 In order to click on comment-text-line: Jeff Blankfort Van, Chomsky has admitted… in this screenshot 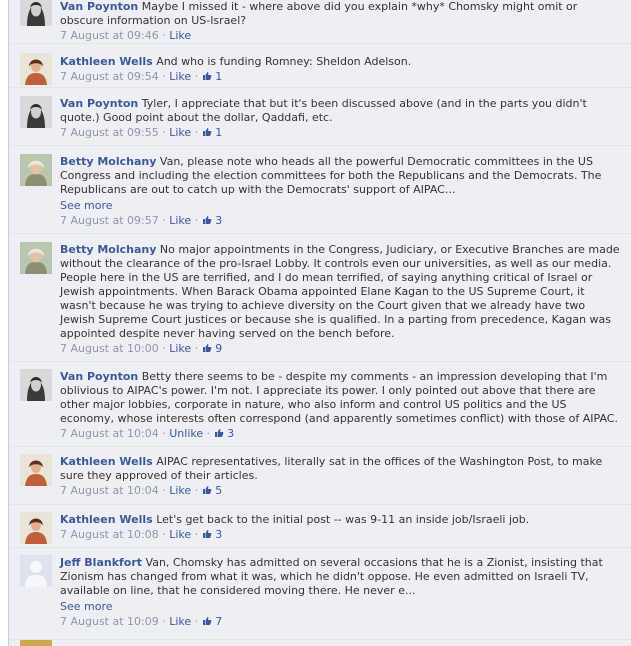, I will do `click(340, 577)`.